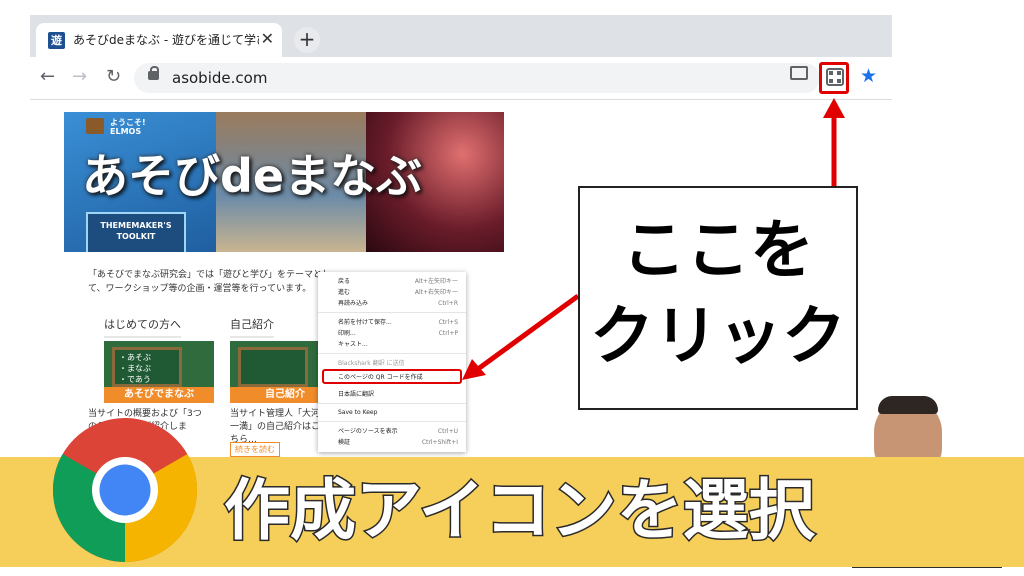  I want to click on chrome-logo-icon, so click(125, 490).